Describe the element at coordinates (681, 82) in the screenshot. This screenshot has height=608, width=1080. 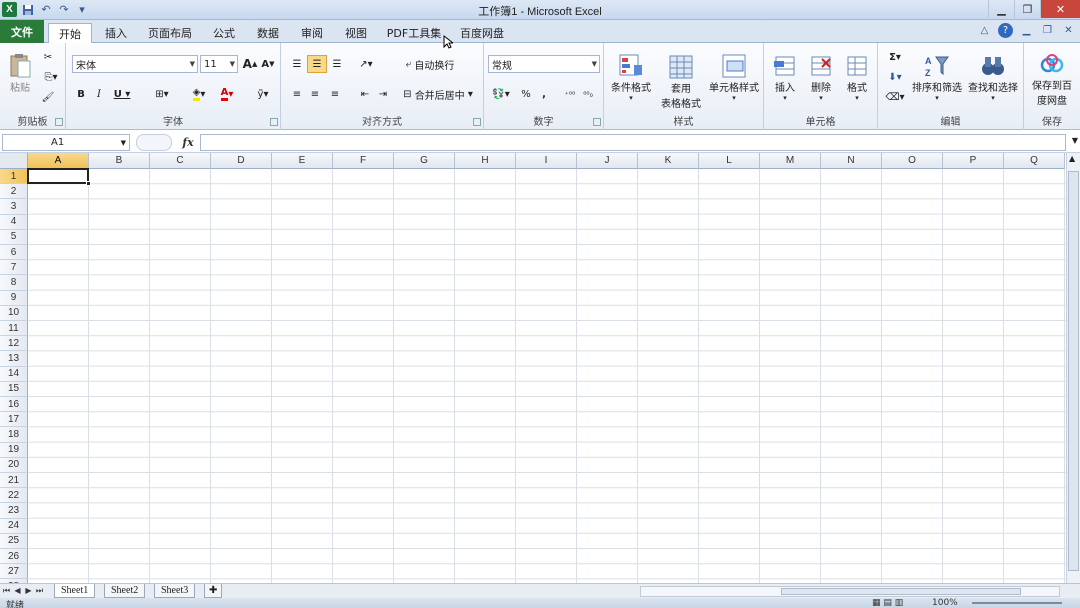
I see `format-as-table-button: 套用 表格格式` at that location.